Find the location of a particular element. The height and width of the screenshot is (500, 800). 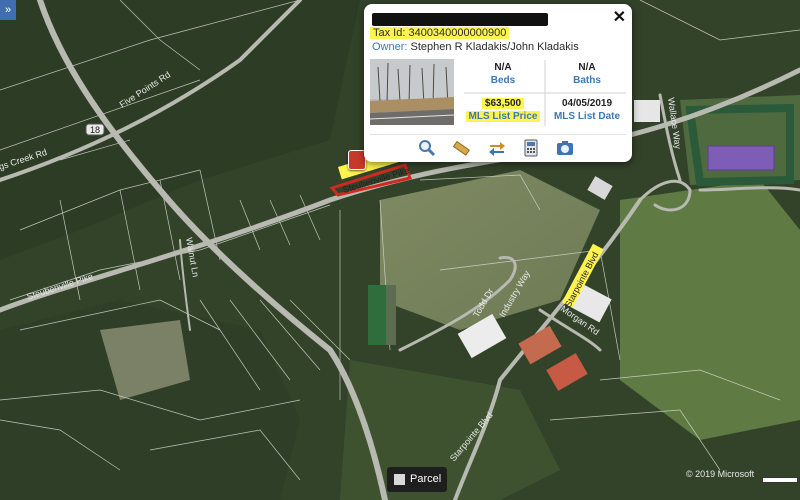

baths-value: N/A is located at coordinates (587, 67).